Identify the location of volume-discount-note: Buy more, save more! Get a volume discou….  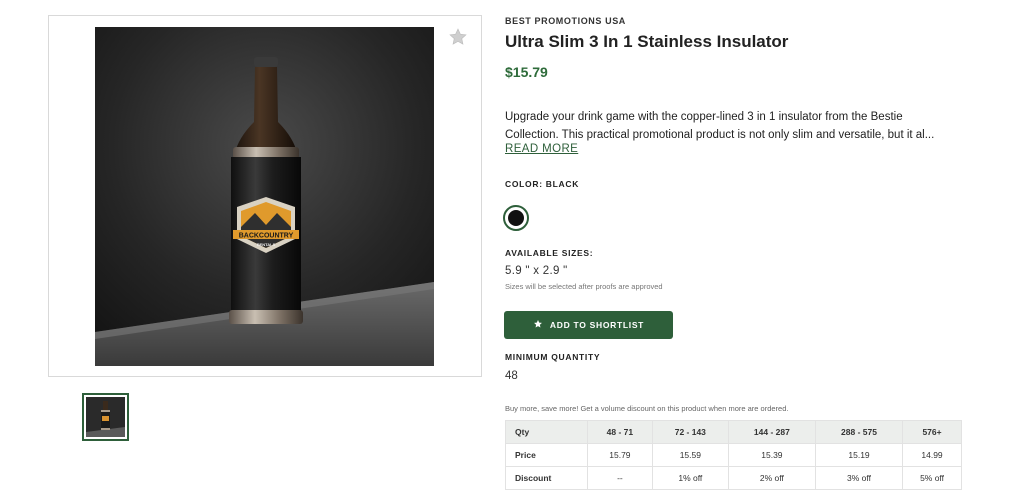
(647, 408).